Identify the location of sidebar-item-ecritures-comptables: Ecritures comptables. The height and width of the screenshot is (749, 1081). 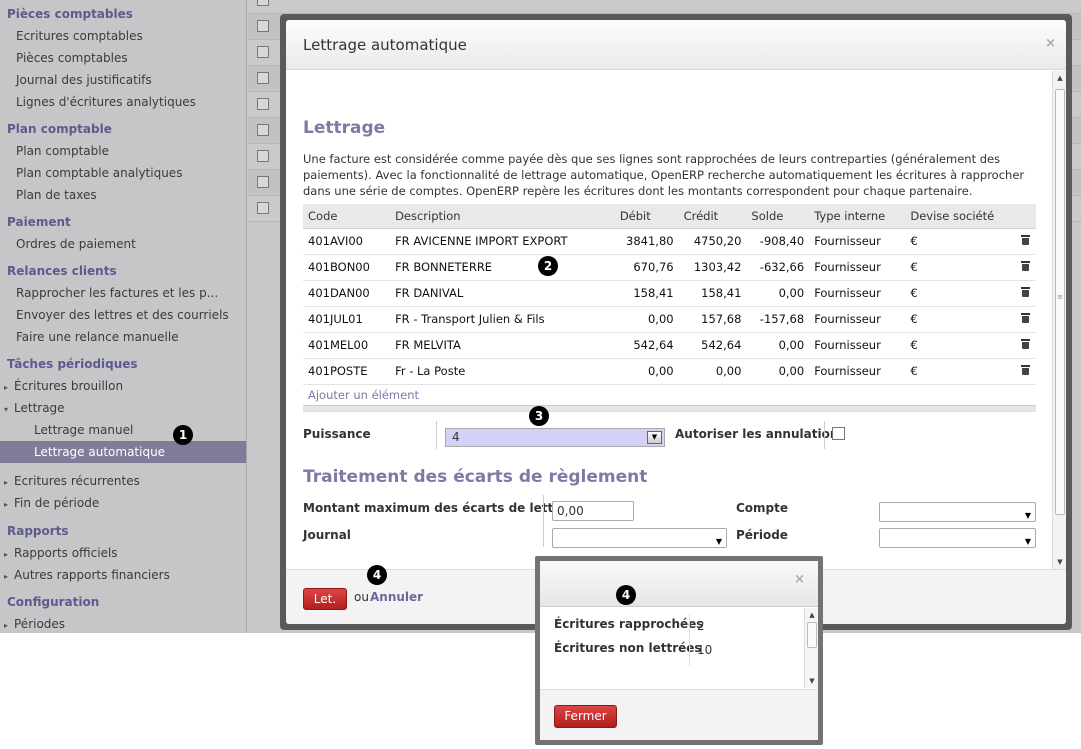
(123, 36).